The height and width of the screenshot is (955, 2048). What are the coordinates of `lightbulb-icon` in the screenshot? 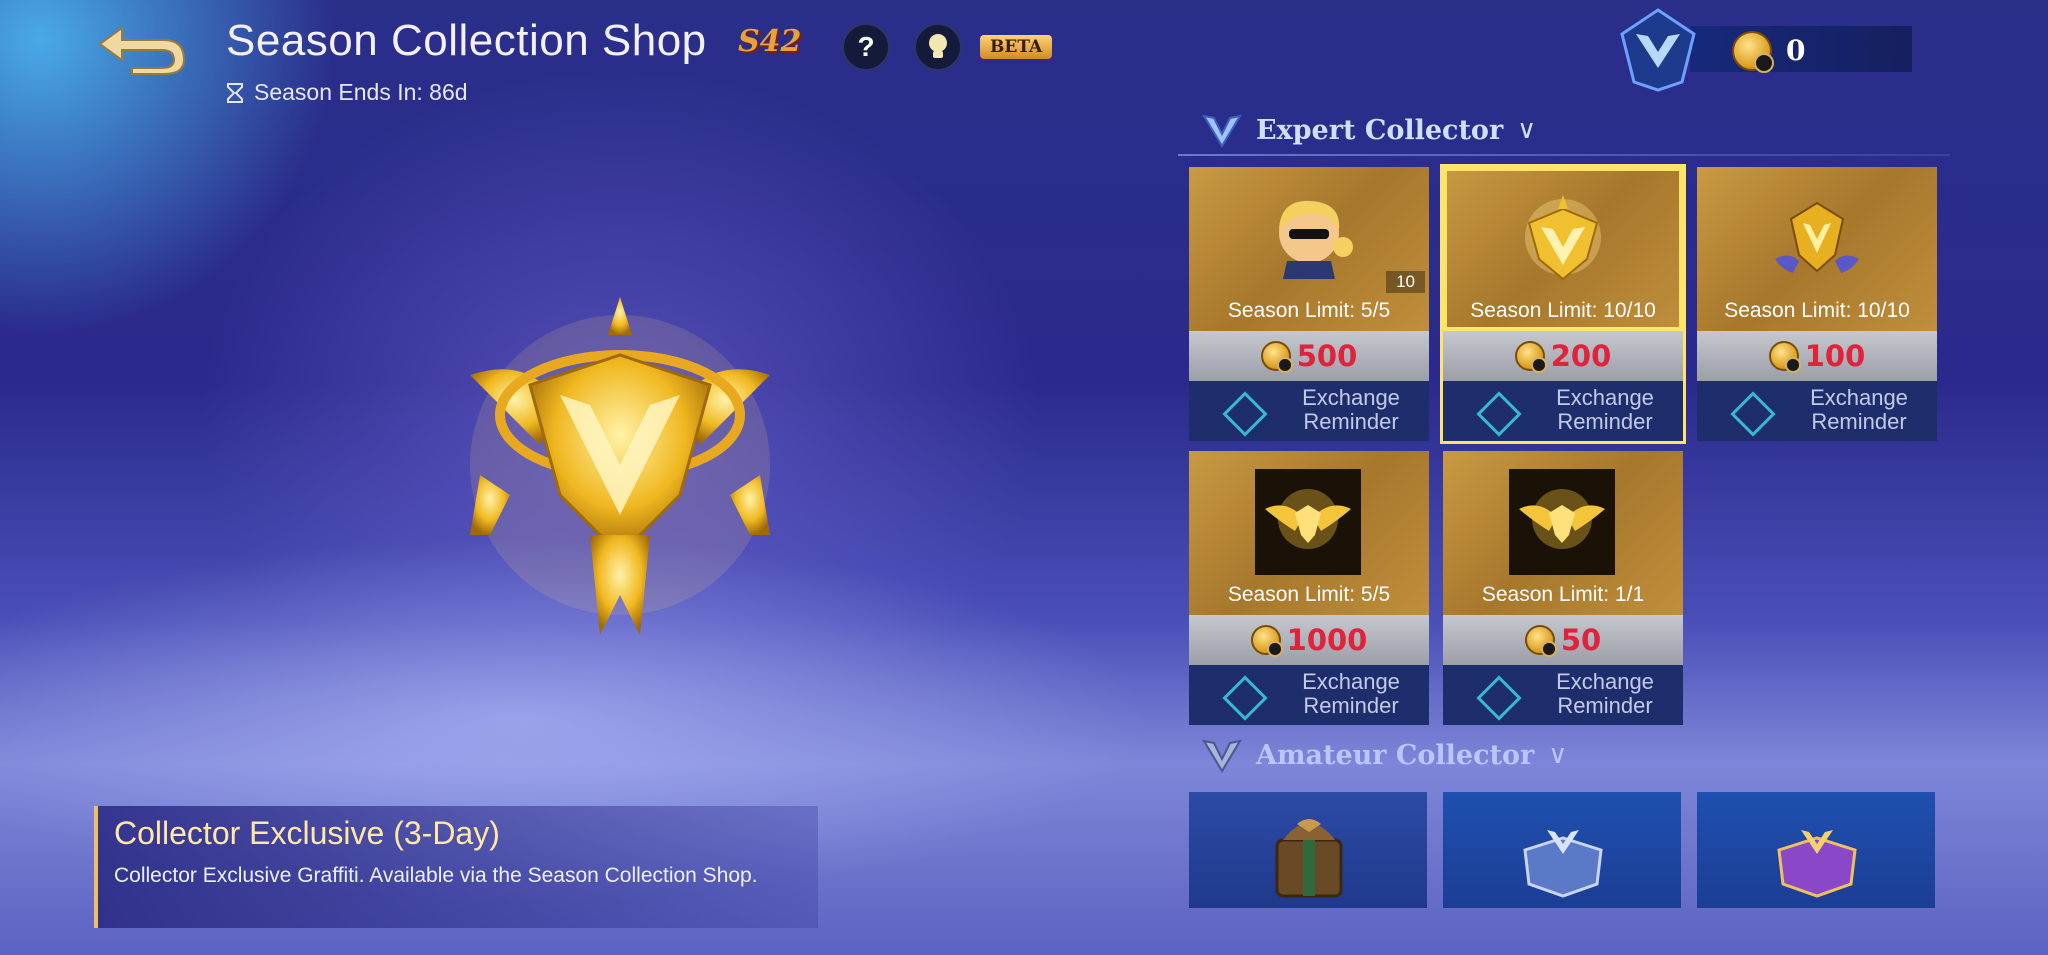 It's located at (938, 46).